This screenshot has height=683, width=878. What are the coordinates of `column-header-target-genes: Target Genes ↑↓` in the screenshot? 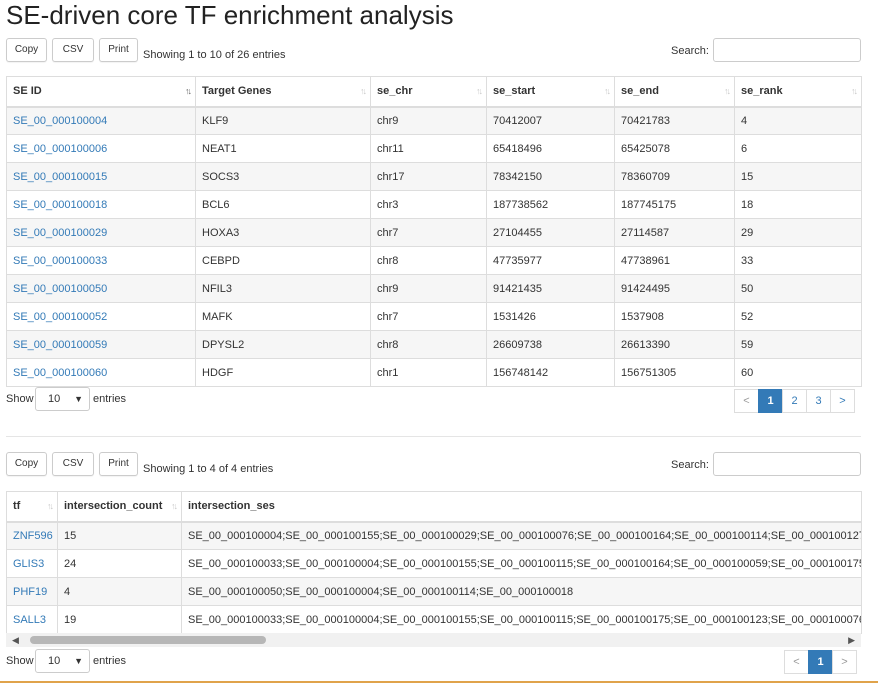 It's located at (283, 92).